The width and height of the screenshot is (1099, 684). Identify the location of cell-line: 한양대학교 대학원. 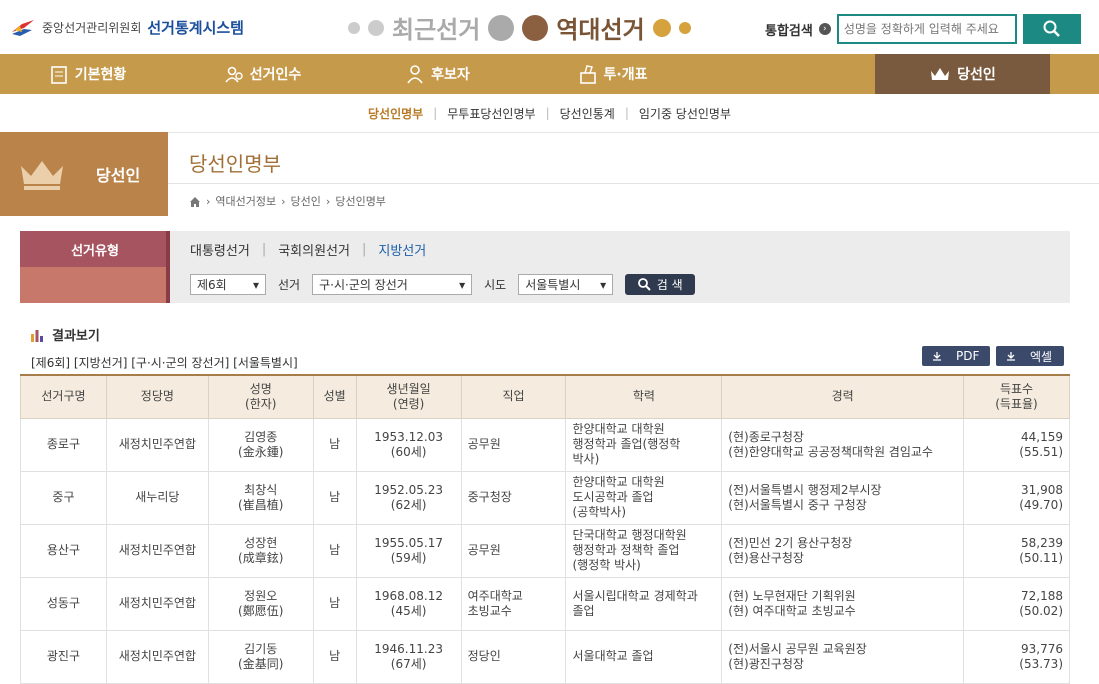
(618, 482).